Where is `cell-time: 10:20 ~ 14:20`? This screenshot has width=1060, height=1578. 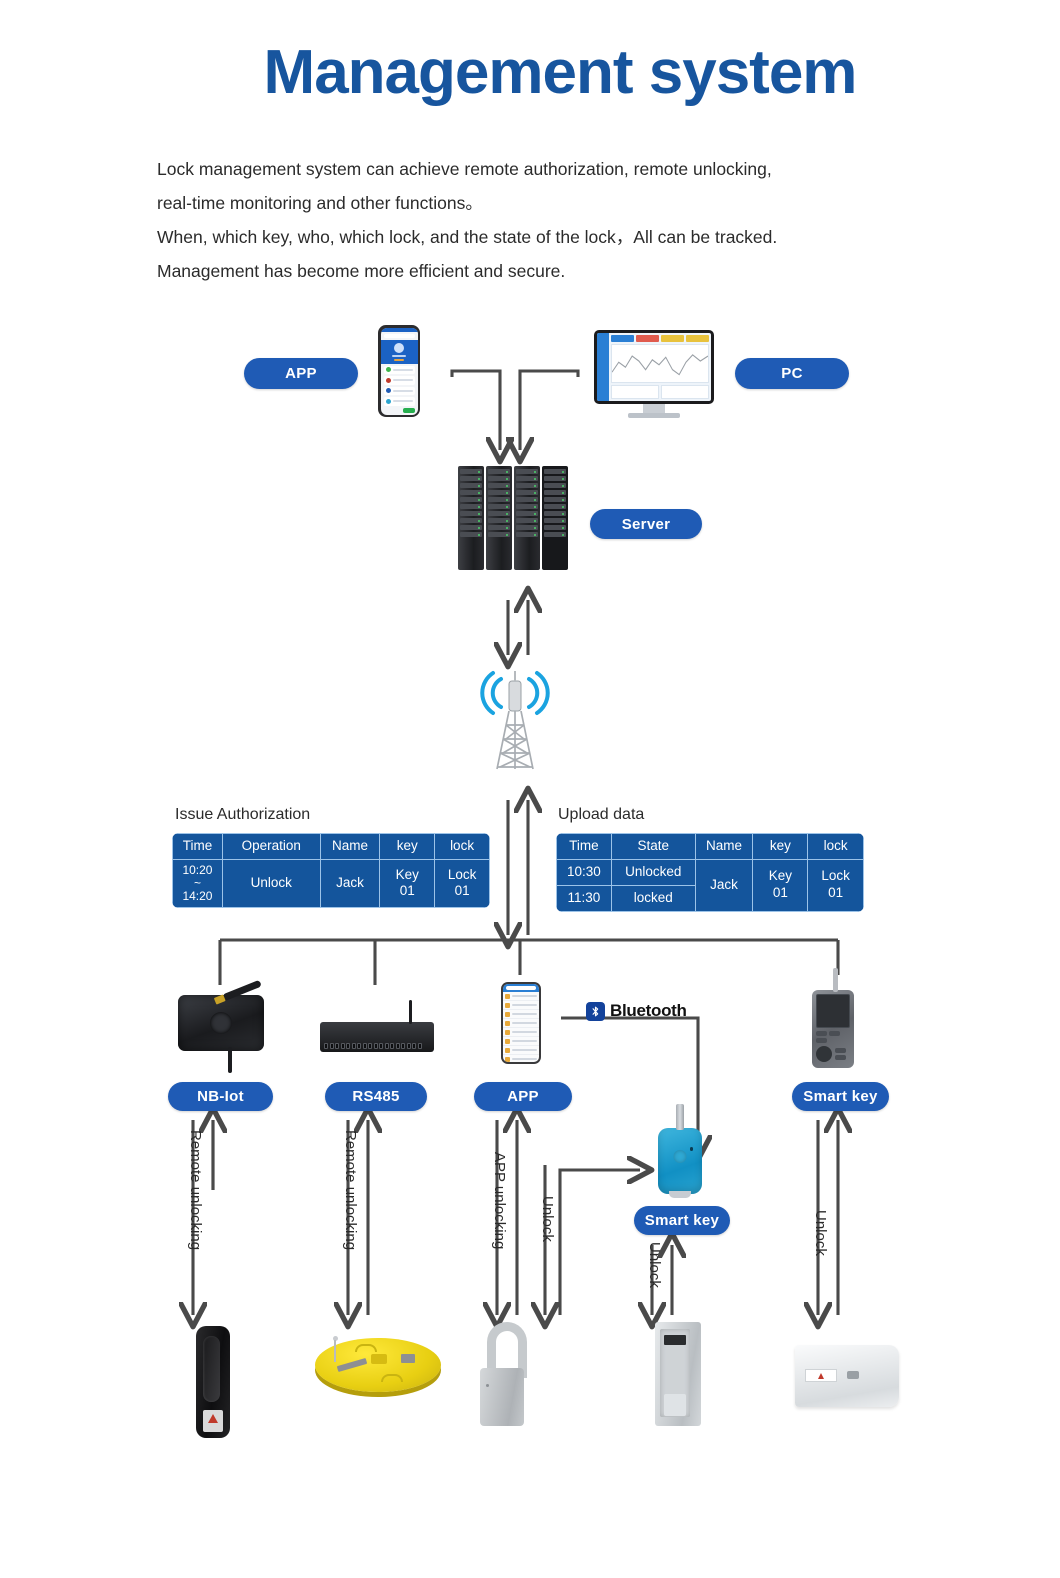 cell-time: 10:20 ~ 14:20 is located at coordinates (197, 883).